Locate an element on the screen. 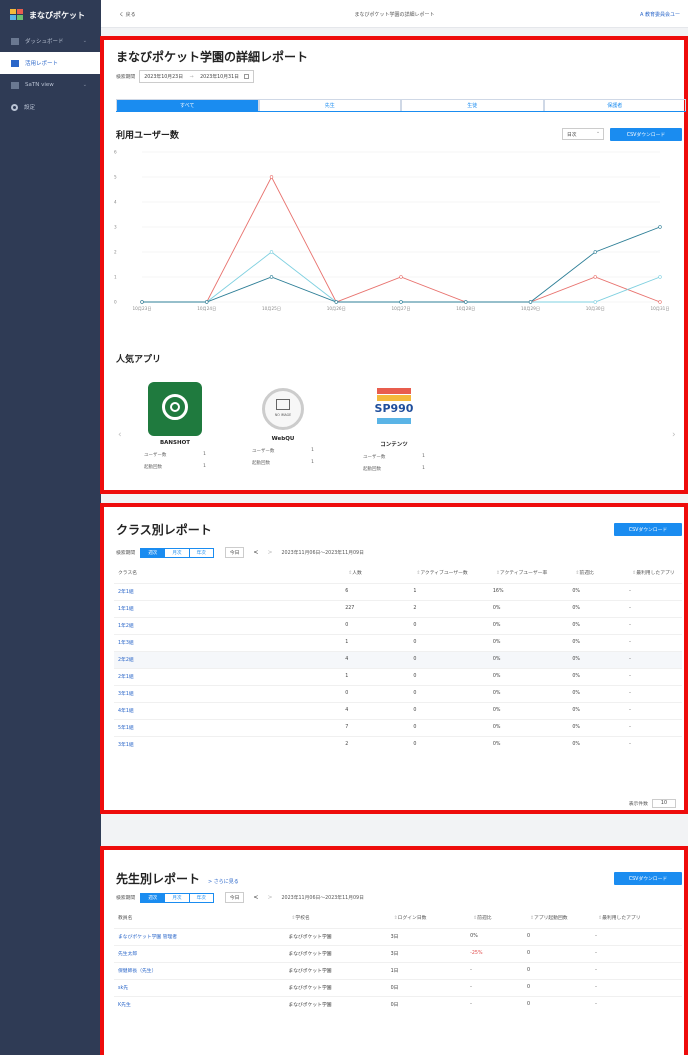 This screenshot has width=688, height=1055. table-row: 4年1組 4 0 0% 0% - is located at coordinates (398, 710).